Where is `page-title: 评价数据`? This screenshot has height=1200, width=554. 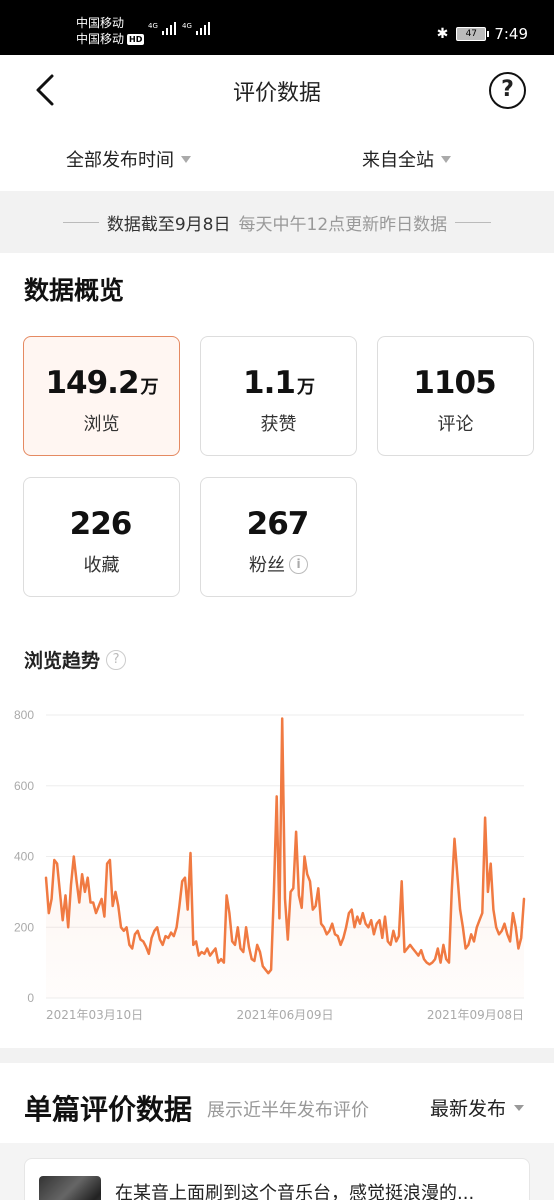 page-title: 评价数据 is located at coordinates (276, 93).